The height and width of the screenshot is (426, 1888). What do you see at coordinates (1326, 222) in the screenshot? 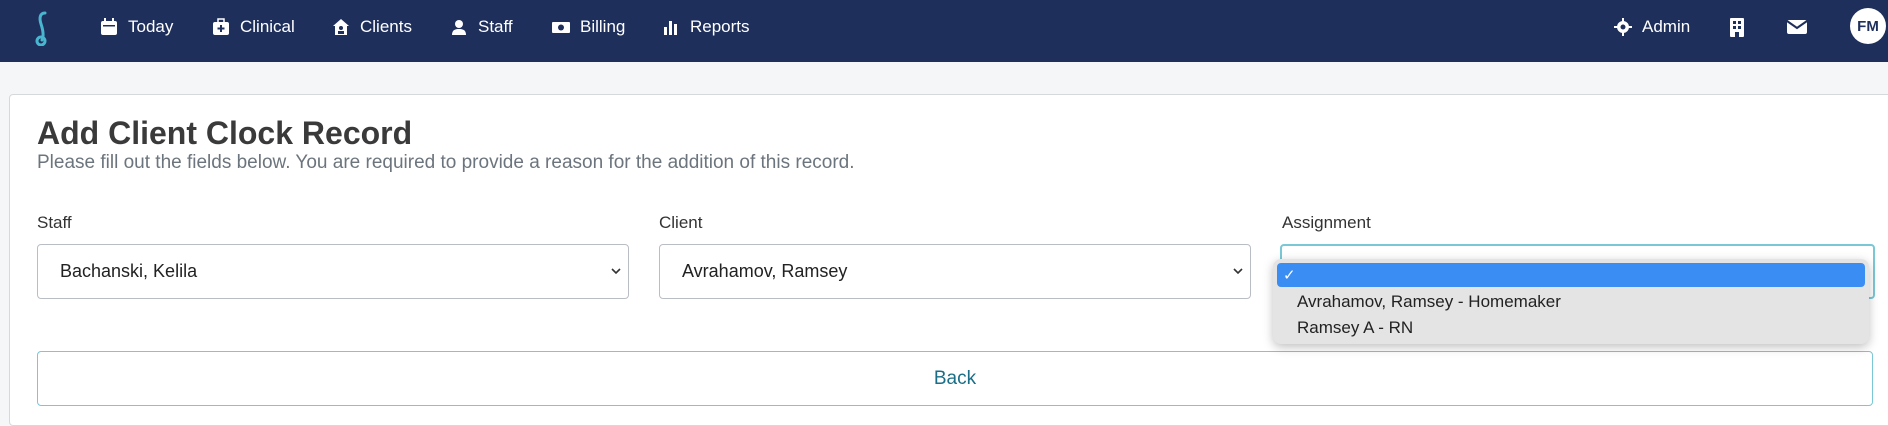
I see `assignment-label: Assignment` at bounding box center [1326, 222].